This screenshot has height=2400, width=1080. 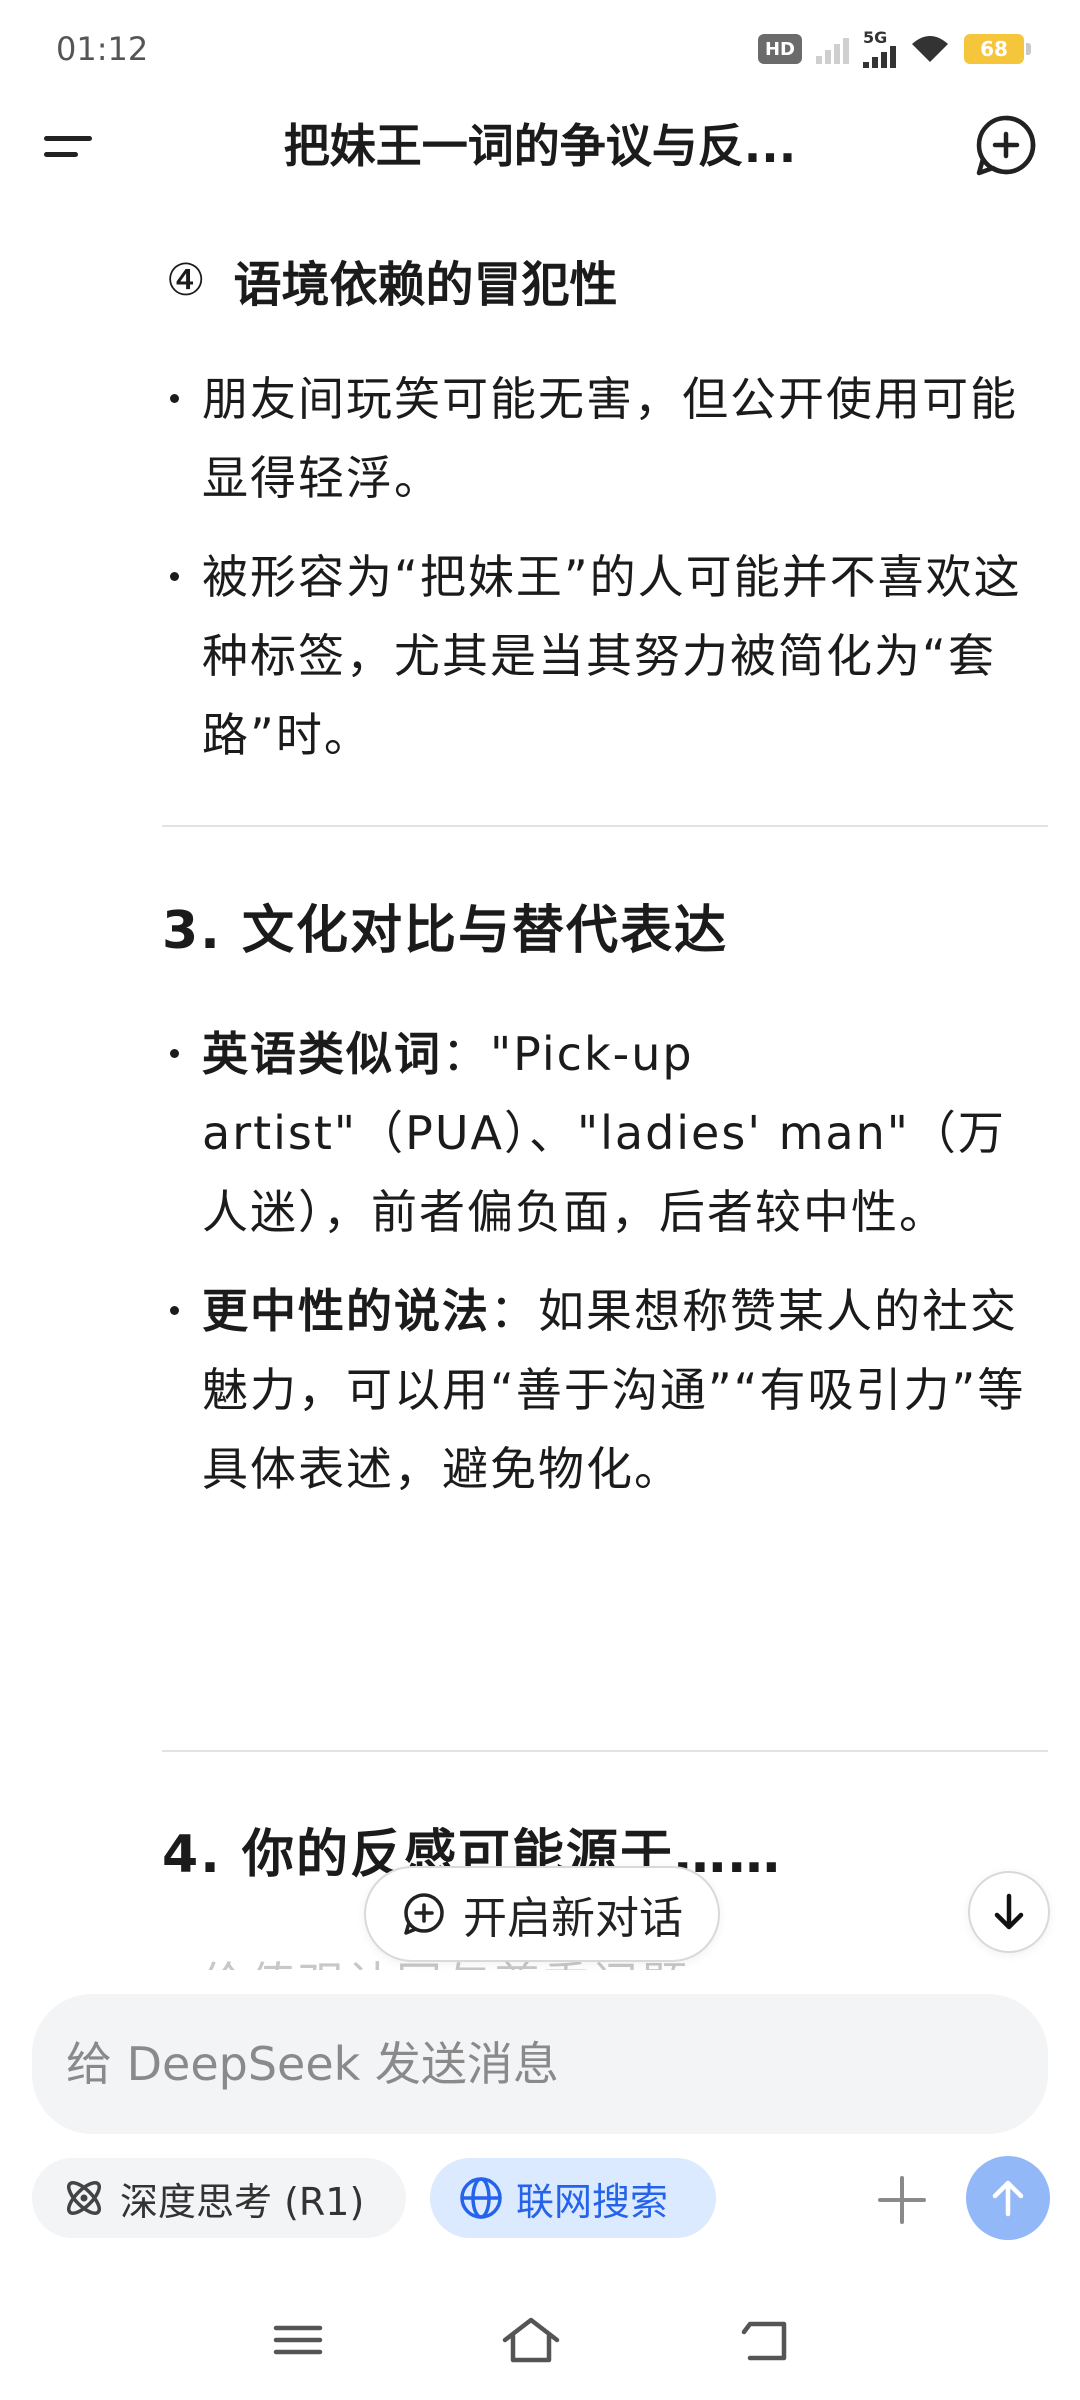 I want to click on back-icon, so click(x=766, y=2340).